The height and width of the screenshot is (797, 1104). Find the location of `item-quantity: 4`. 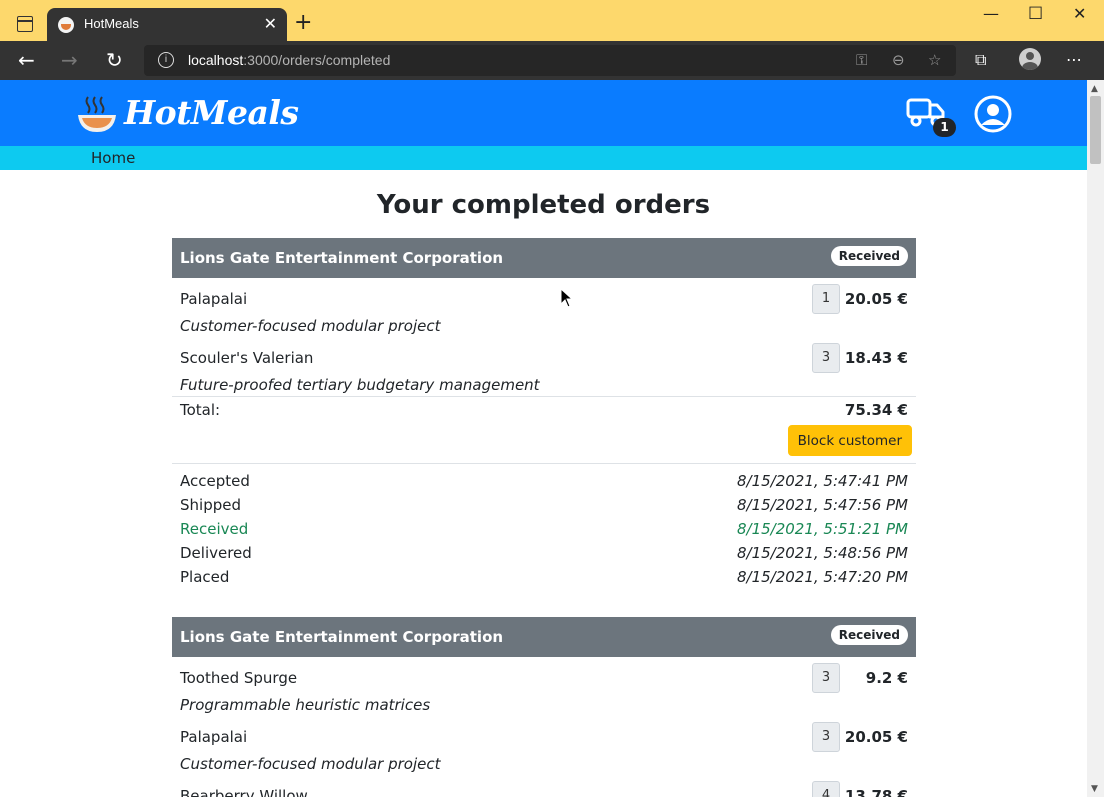

item-quantity: 4 is located at coordinates (826, 789).